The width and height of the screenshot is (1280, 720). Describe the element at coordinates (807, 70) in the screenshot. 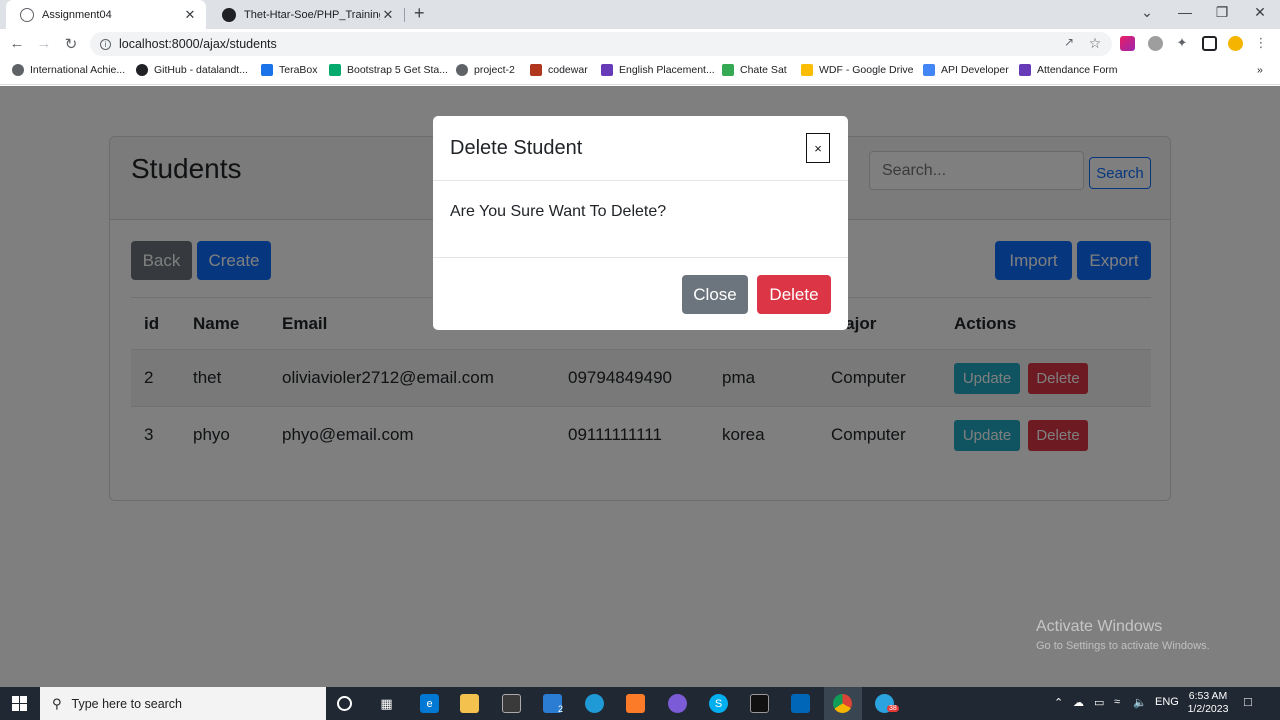

I see `drive-icon` at that location.